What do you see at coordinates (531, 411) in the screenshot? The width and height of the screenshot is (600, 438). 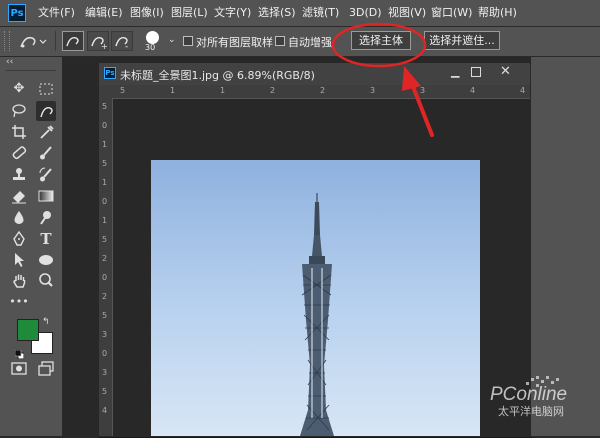 I see `watermark-subtitle: 太平洋电脑网` at bounding box center [531, 411].